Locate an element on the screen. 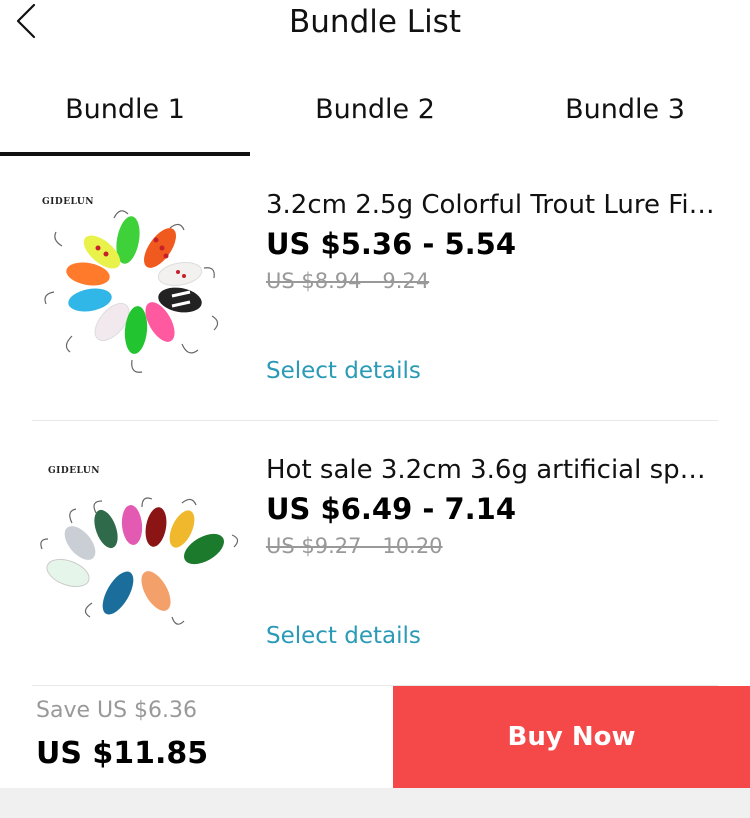  bottom-spacer is located at coordinates (375, 803).